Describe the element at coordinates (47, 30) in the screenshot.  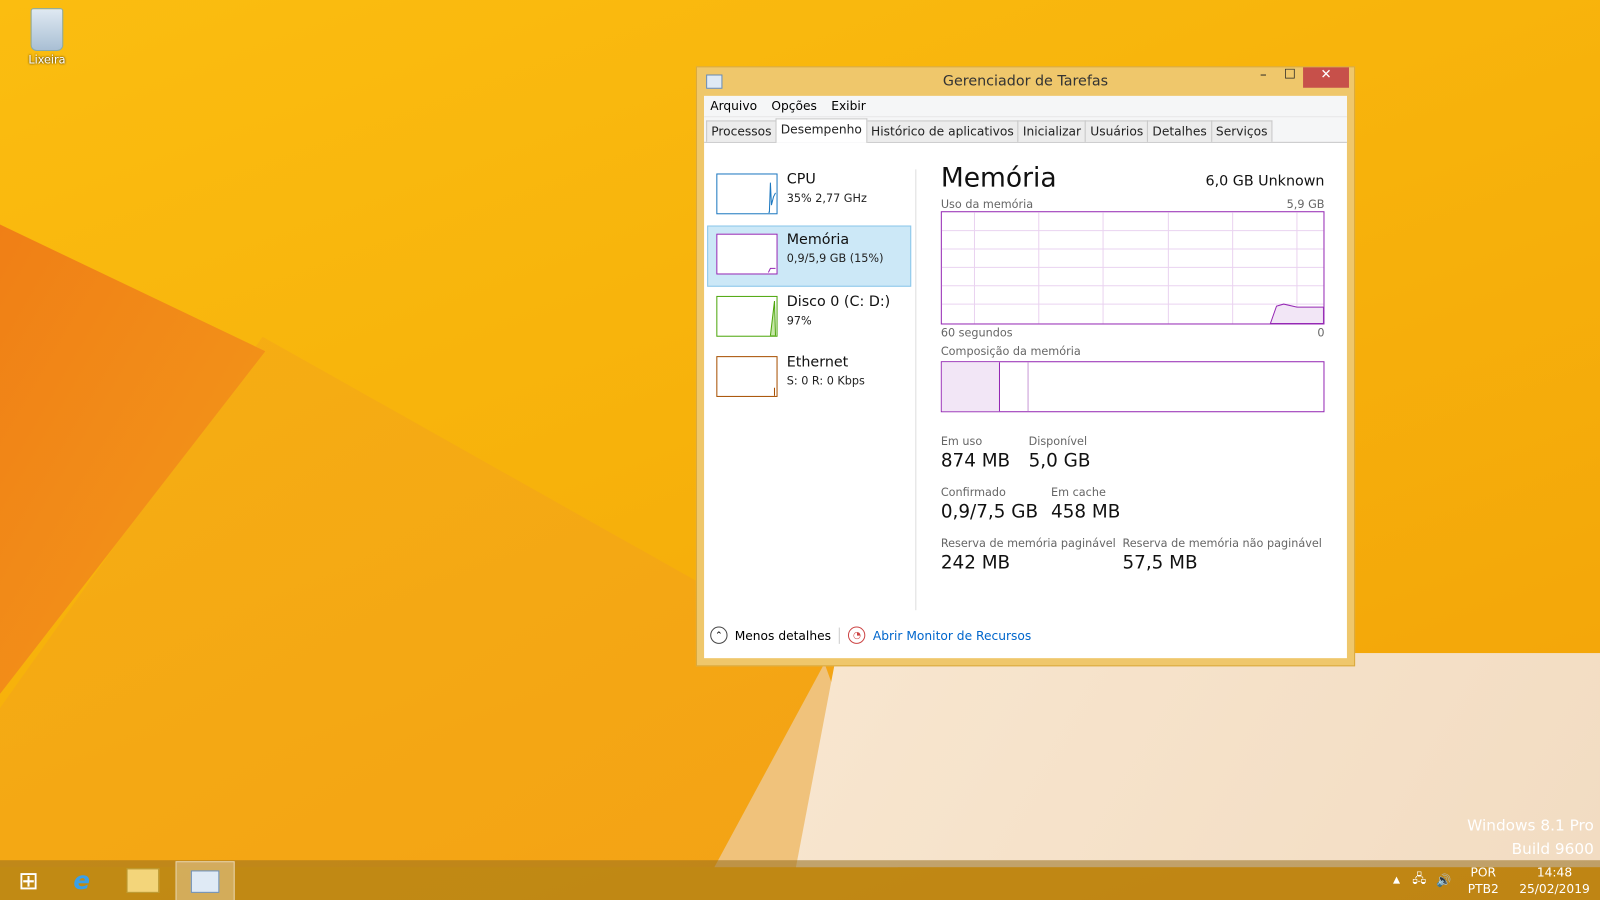
I see `trash-icon` at that location.